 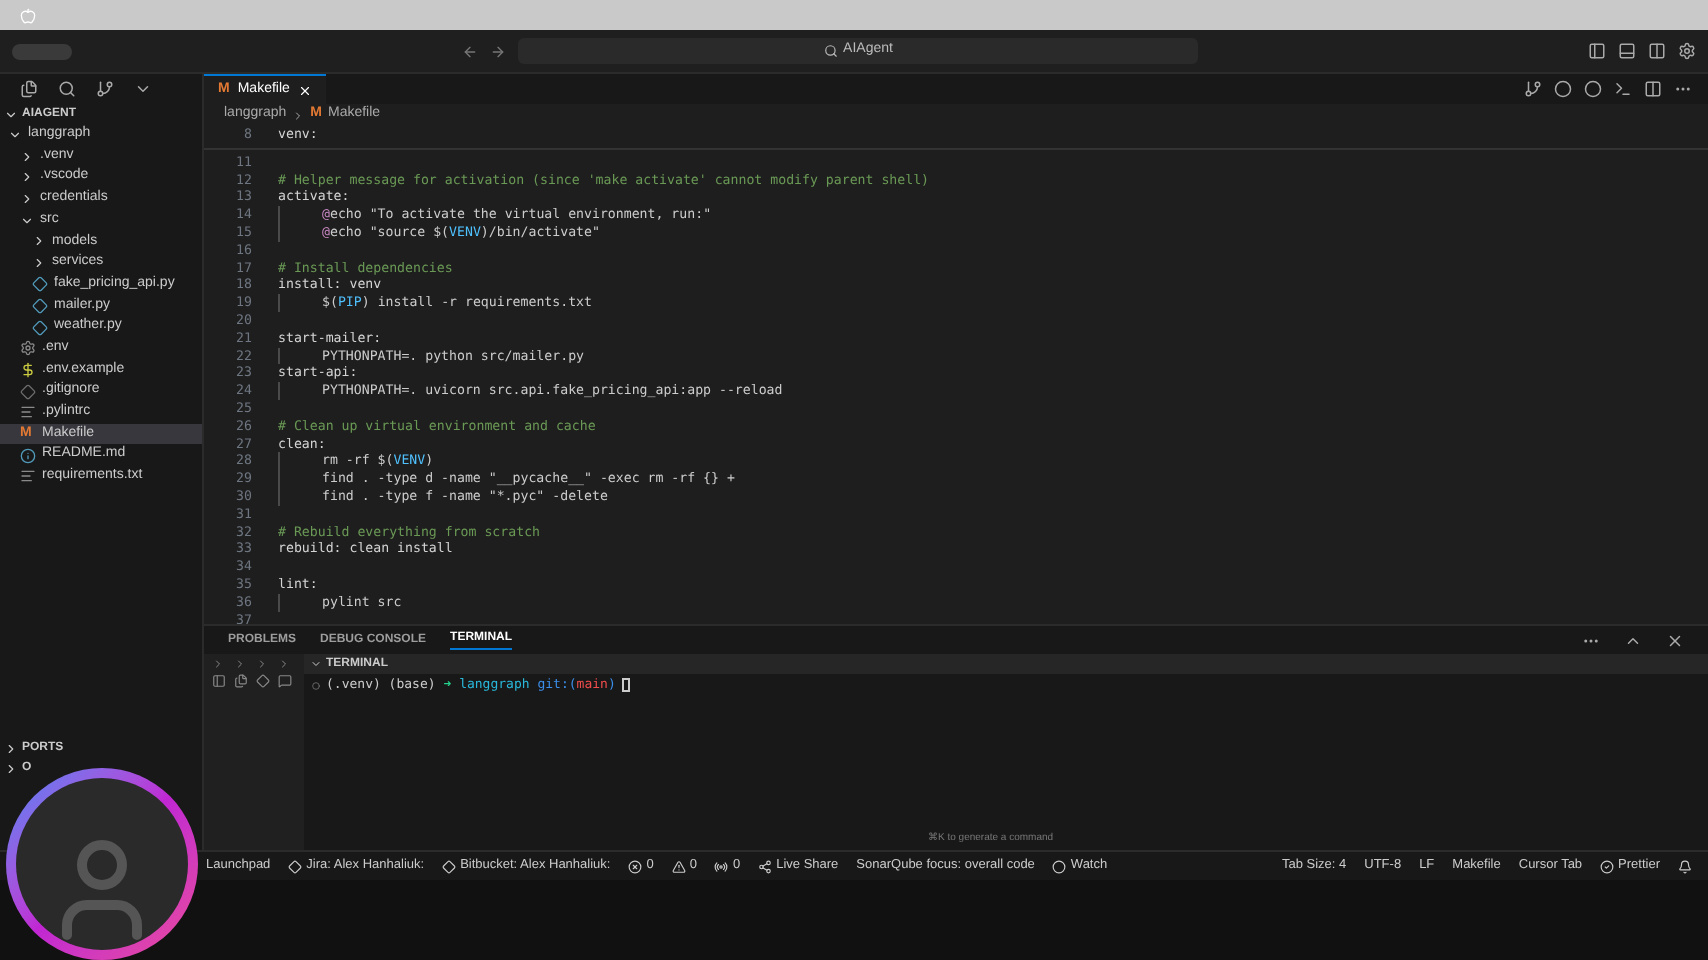 What do you see at coordinates (1533, 89) in the screenshot?
I see `compare-icon` at bounding box center [1533, 89].